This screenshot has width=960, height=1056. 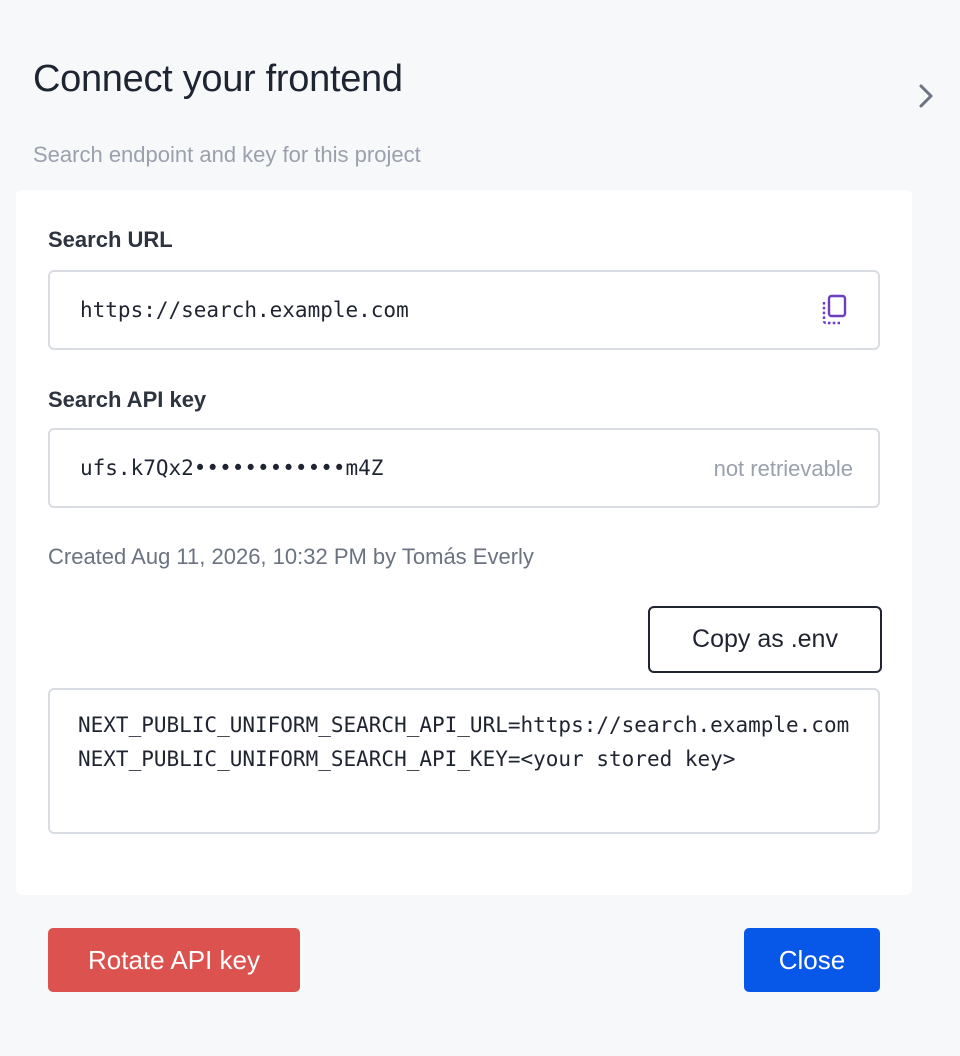 What do you see at coordinates (464, 468) in the screenshot?
I see `search-api-key-field: ufs.k7Qx2••••••••••••m4Z not retrievable` at bounding box center [464, 468].